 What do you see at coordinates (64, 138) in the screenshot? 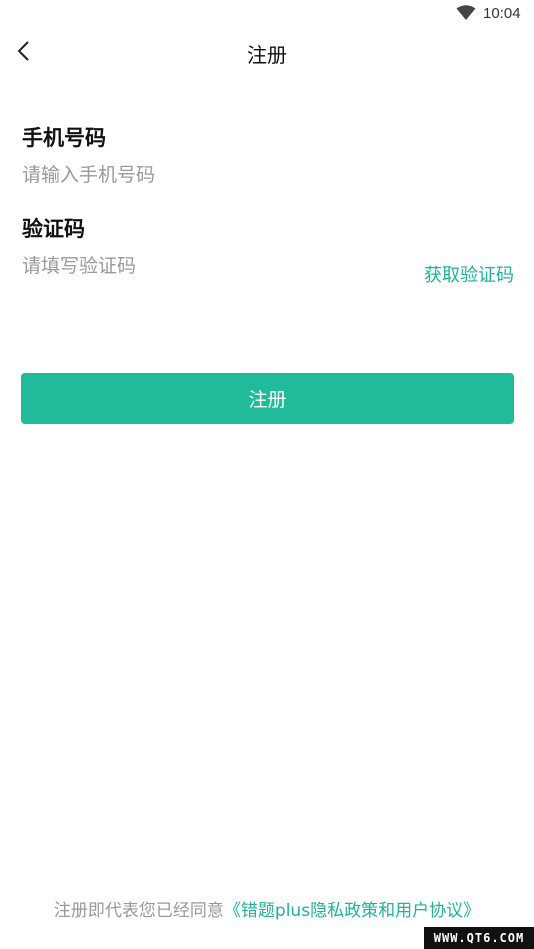
I see `phone-label: 手机号码` at bounding box center [64, 138].